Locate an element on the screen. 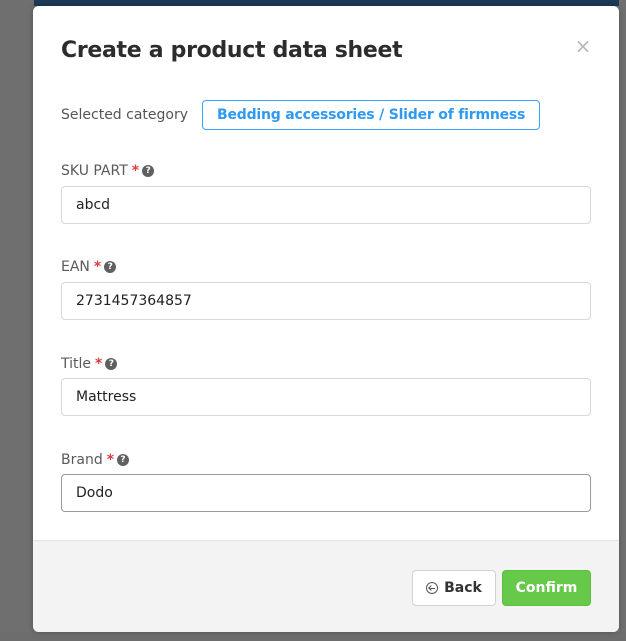 This screenshot has width=626, height=641. modal-title: Create a product data sheet is located at coordinates (232, 50).